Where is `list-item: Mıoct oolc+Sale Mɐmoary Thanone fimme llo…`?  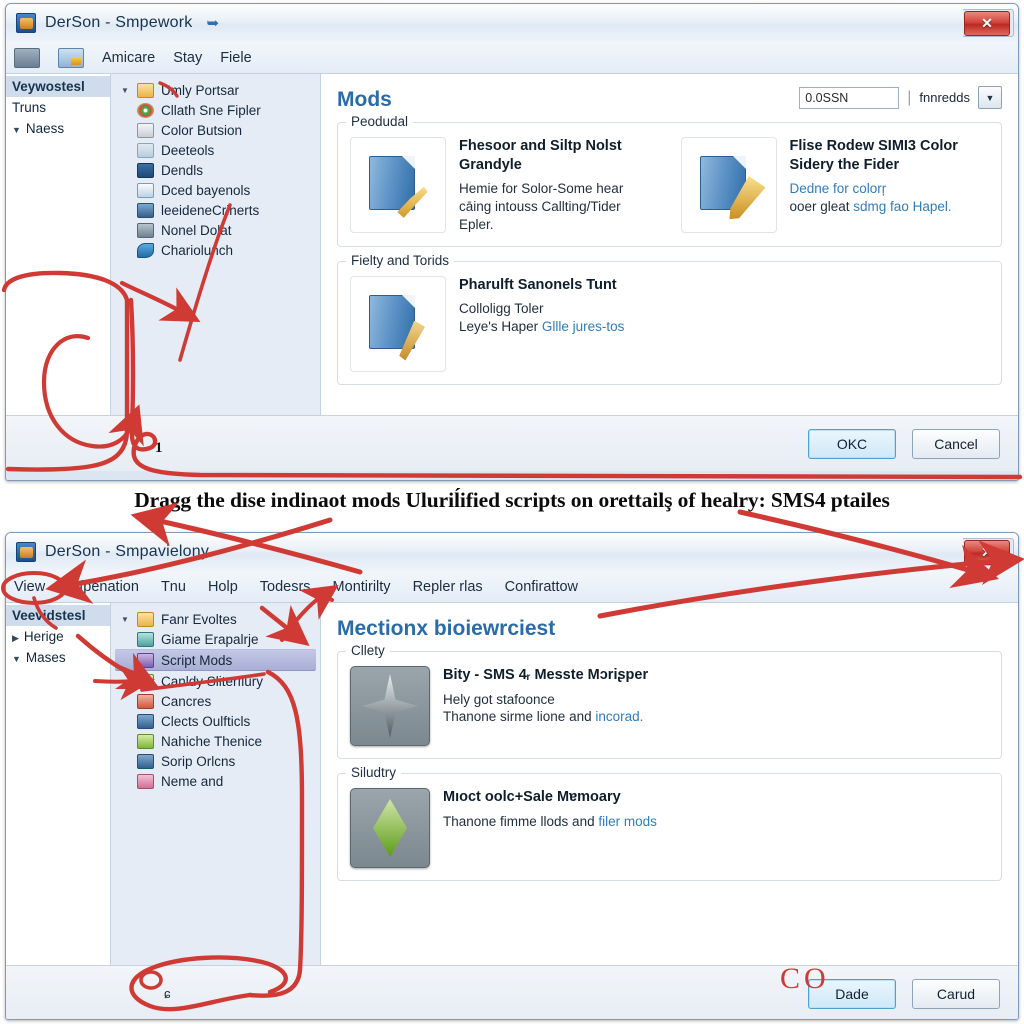 list-item: Mıoct oolc+Sale Mɐmoary Thanone fimme llo… is located at coordinates (504, 828).